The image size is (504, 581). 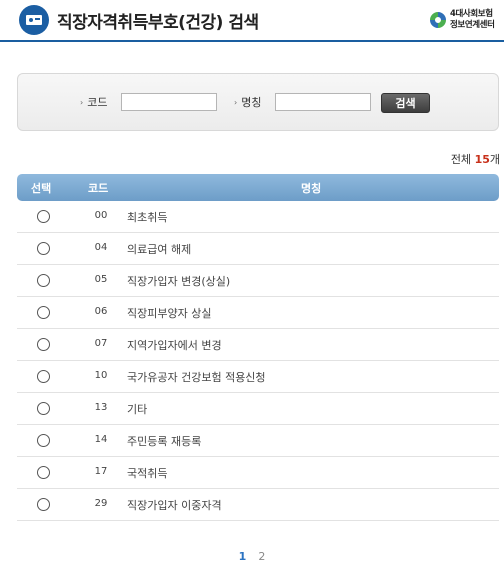 What do you see at coordinates (196, 377) in the screenshot?
I see `row-name: 국가유공자 건강보험 적용신청` at bounding box center [196, 377].